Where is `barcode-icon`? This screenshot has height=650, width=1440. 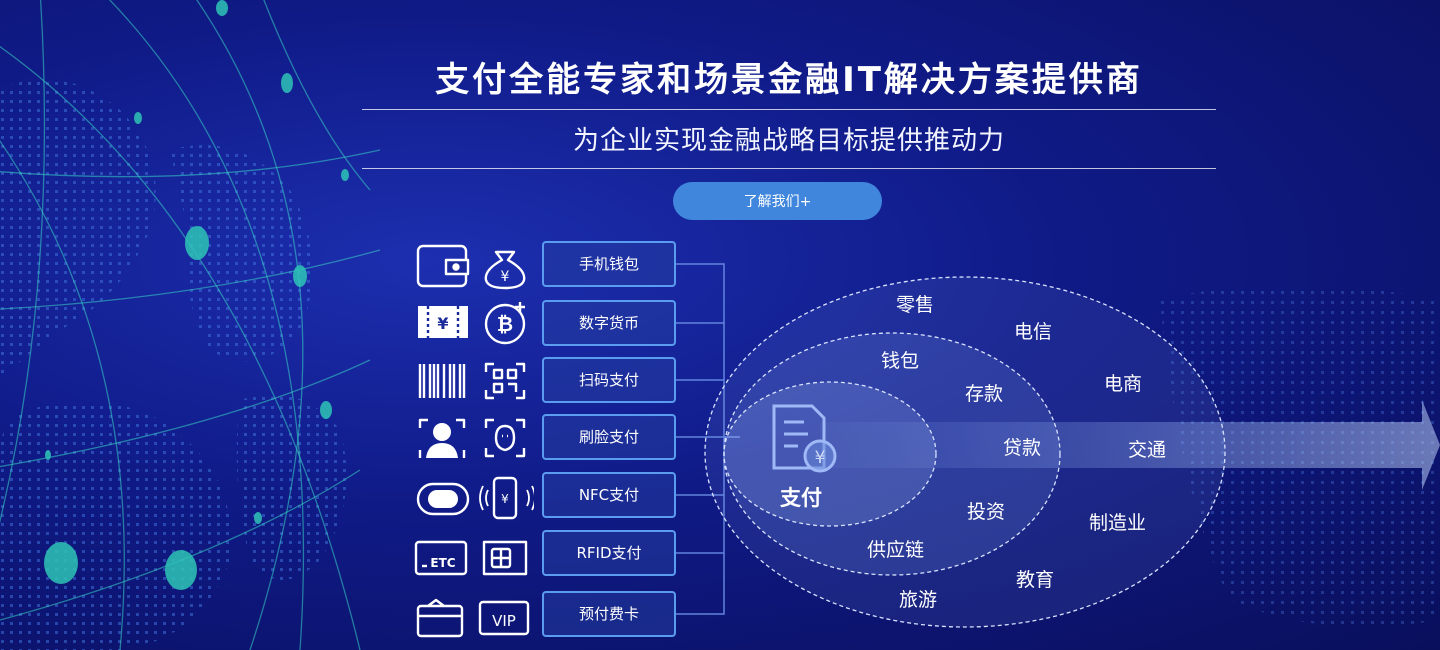
barcode-icon is located at coordinates (442, 381).